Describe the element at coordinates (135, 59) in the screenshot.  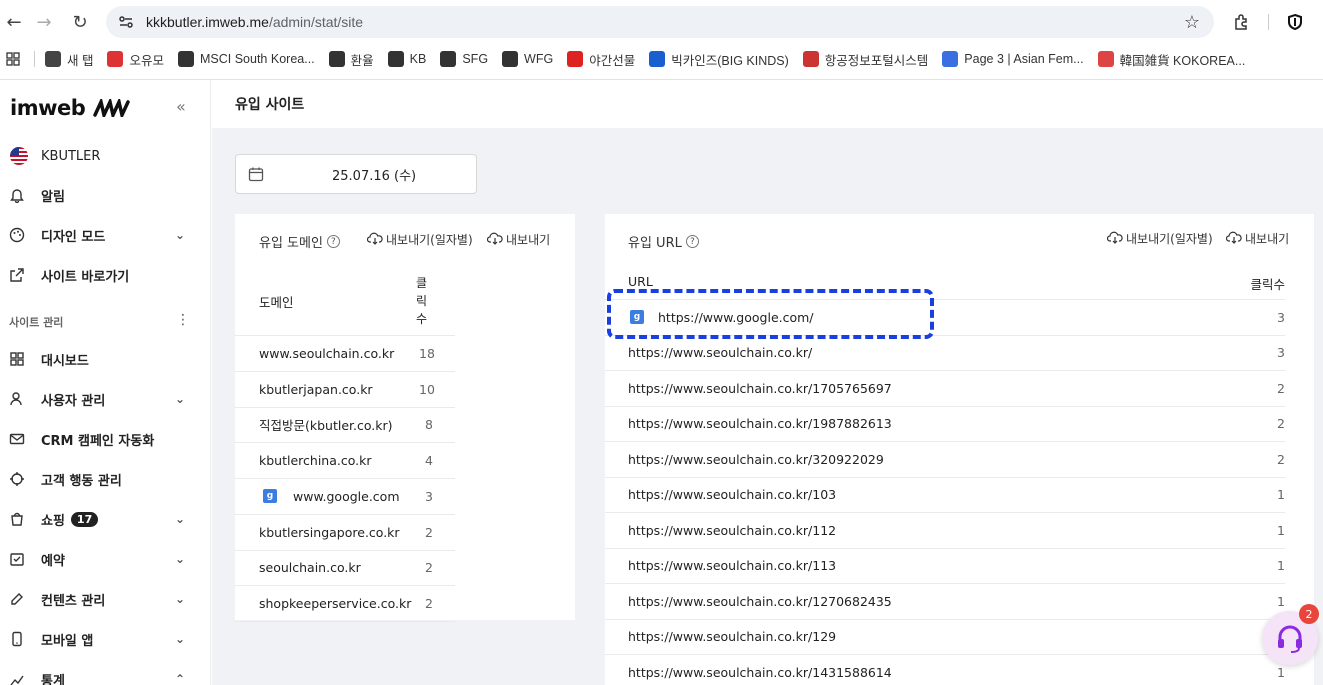
I see `bookmark-item: 오유모` at that location.